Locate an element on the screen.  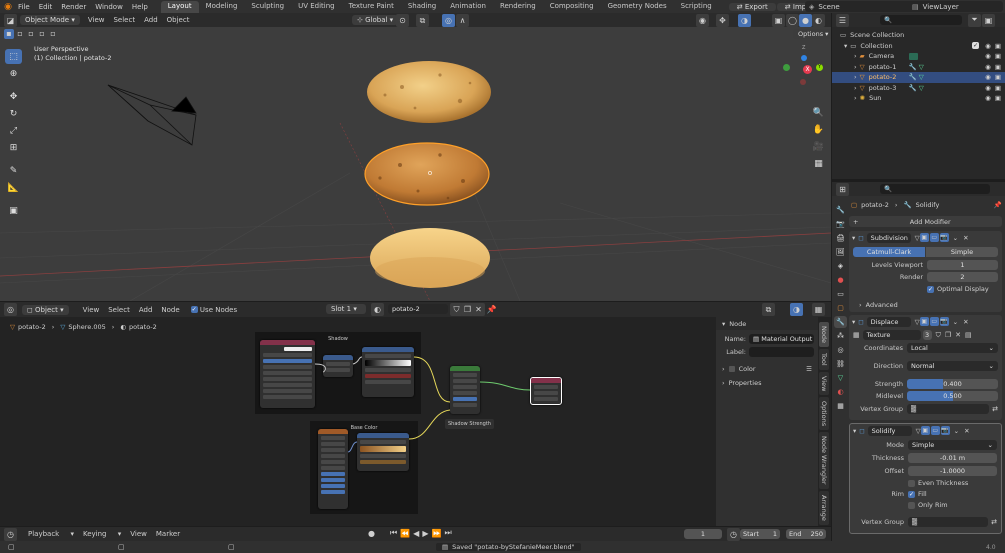
color-list-icon: ☰ is located at coordinates (809, 369).